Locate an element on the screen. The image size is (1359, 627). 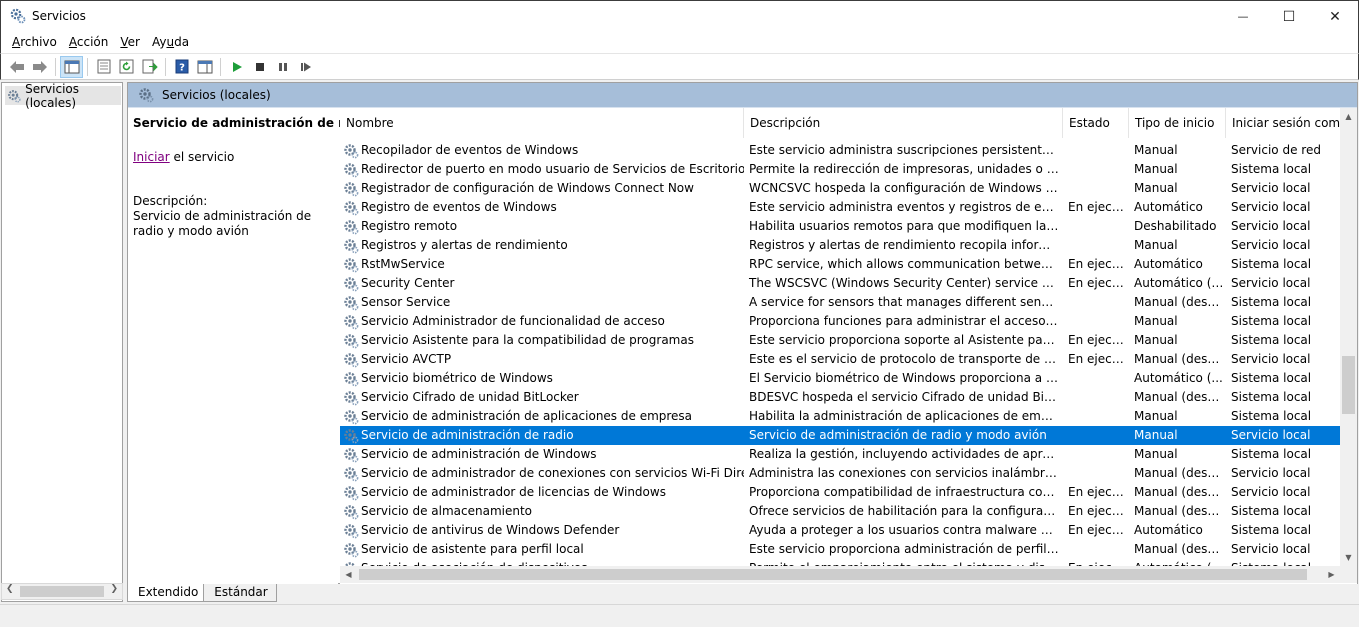
restart-service-button is located at coordinates (305, 67).